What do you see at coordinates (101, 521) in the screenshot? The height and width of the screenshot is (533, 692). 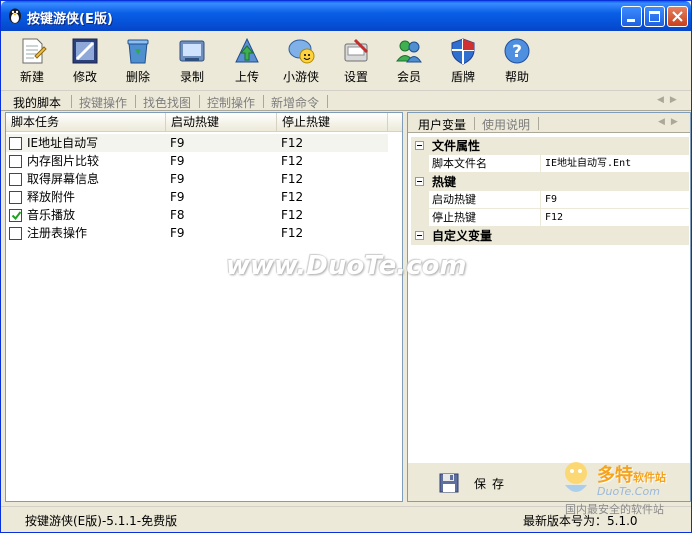 I see `version-status: 按键游侠(E版)-5.1.1-免费版` at bounding box center [101, 521].